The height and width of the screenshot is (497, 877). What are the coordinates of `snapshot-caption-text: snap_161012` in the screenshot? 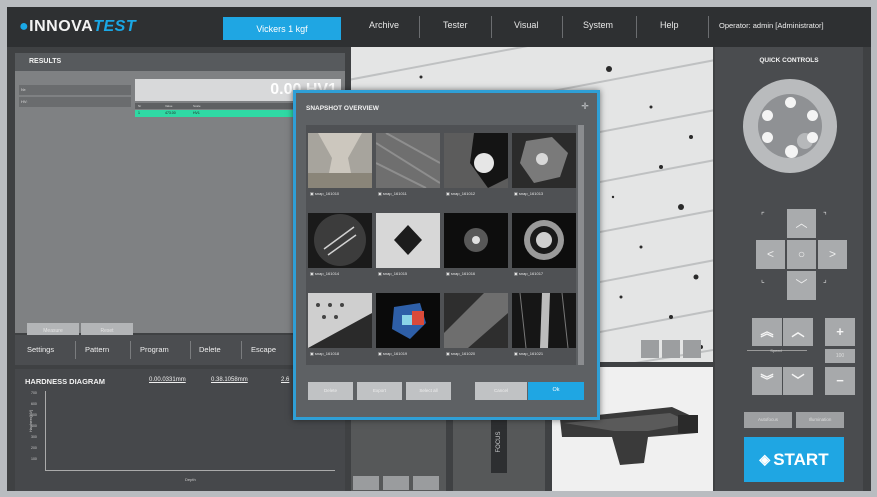 It's located at (463, 193).